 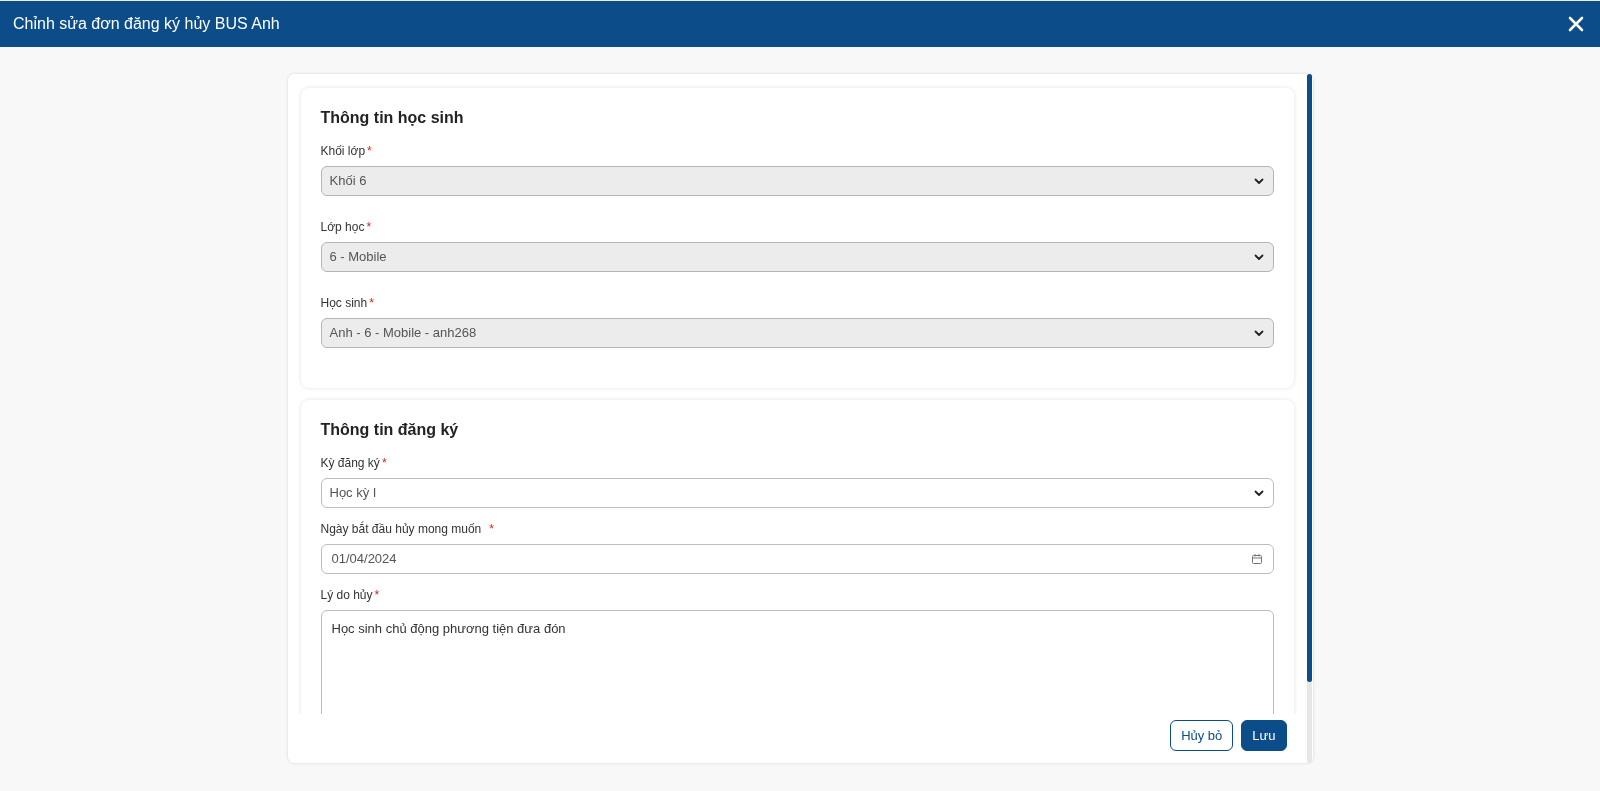 I want to click on window-title: Chỉnh sửa đơn đăng ký hủy BUS Anh, so click(x=146, y=24).